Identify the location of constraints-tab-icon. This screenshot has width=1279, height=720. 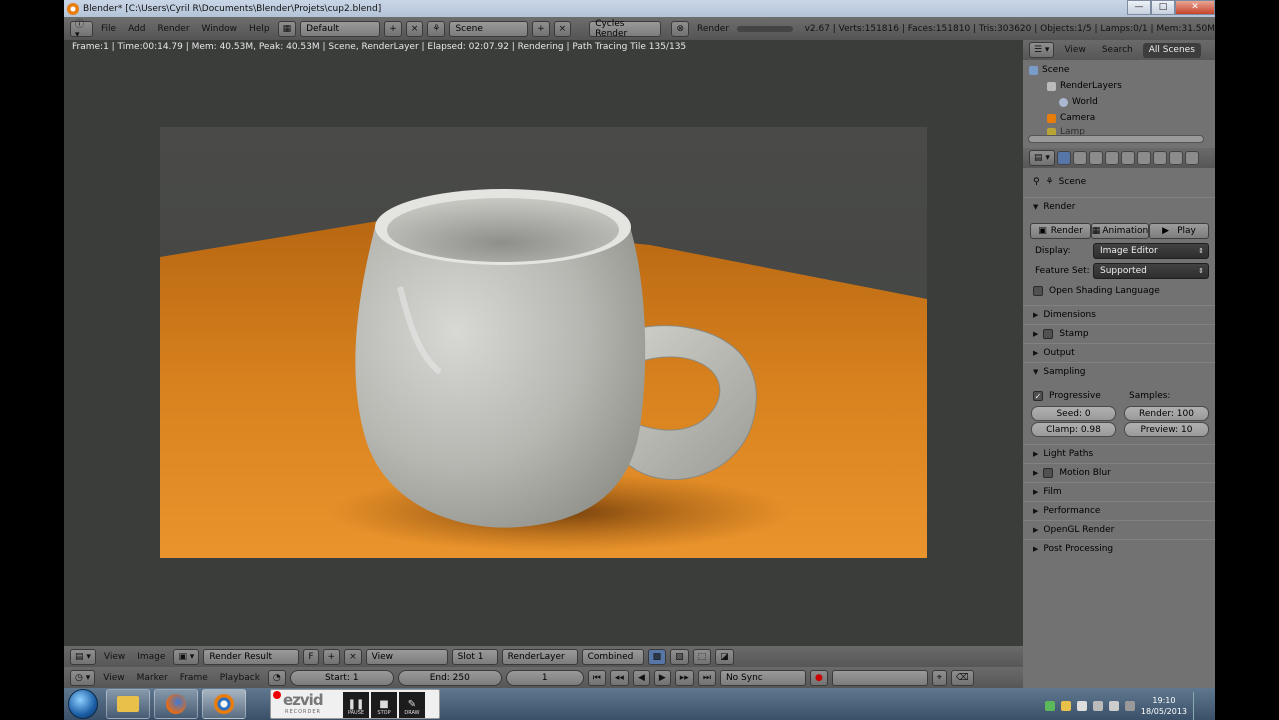
(1143, 158).